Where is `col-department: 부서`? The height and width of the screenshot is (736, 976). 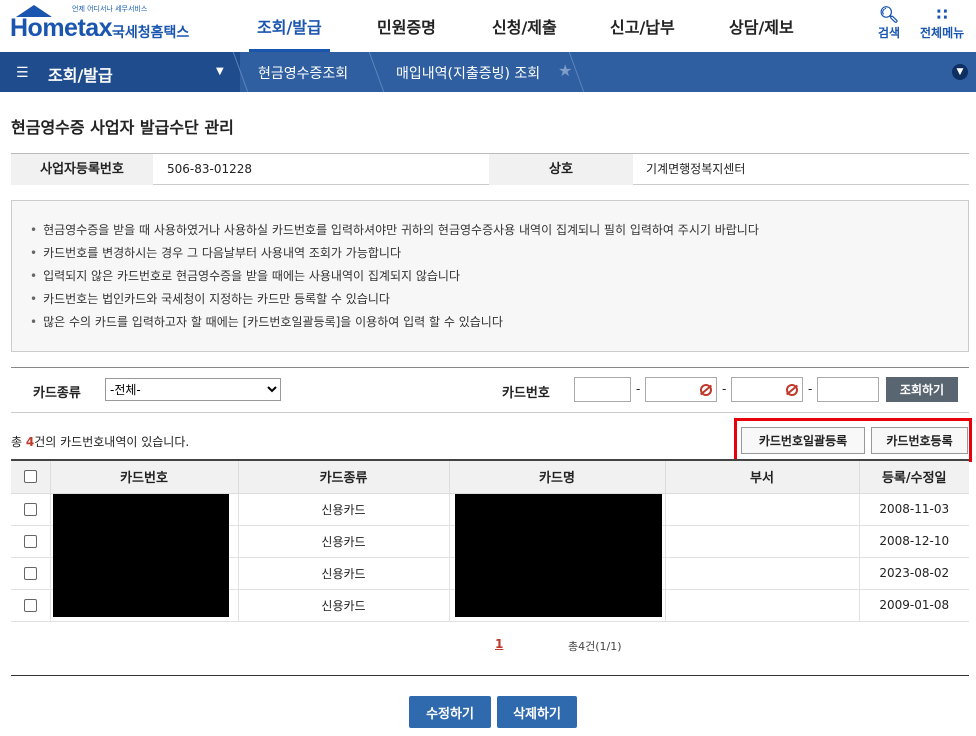
col-department: 부서 is located at coordinates (762, 477).